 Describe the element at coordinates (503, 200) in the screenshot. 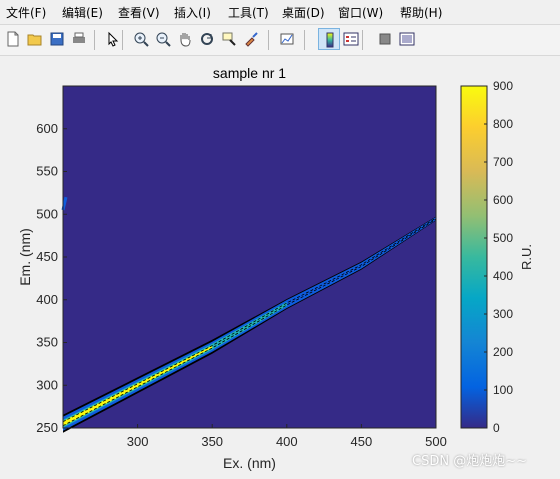

I see `colorbar-tick-label: 600` at that location.